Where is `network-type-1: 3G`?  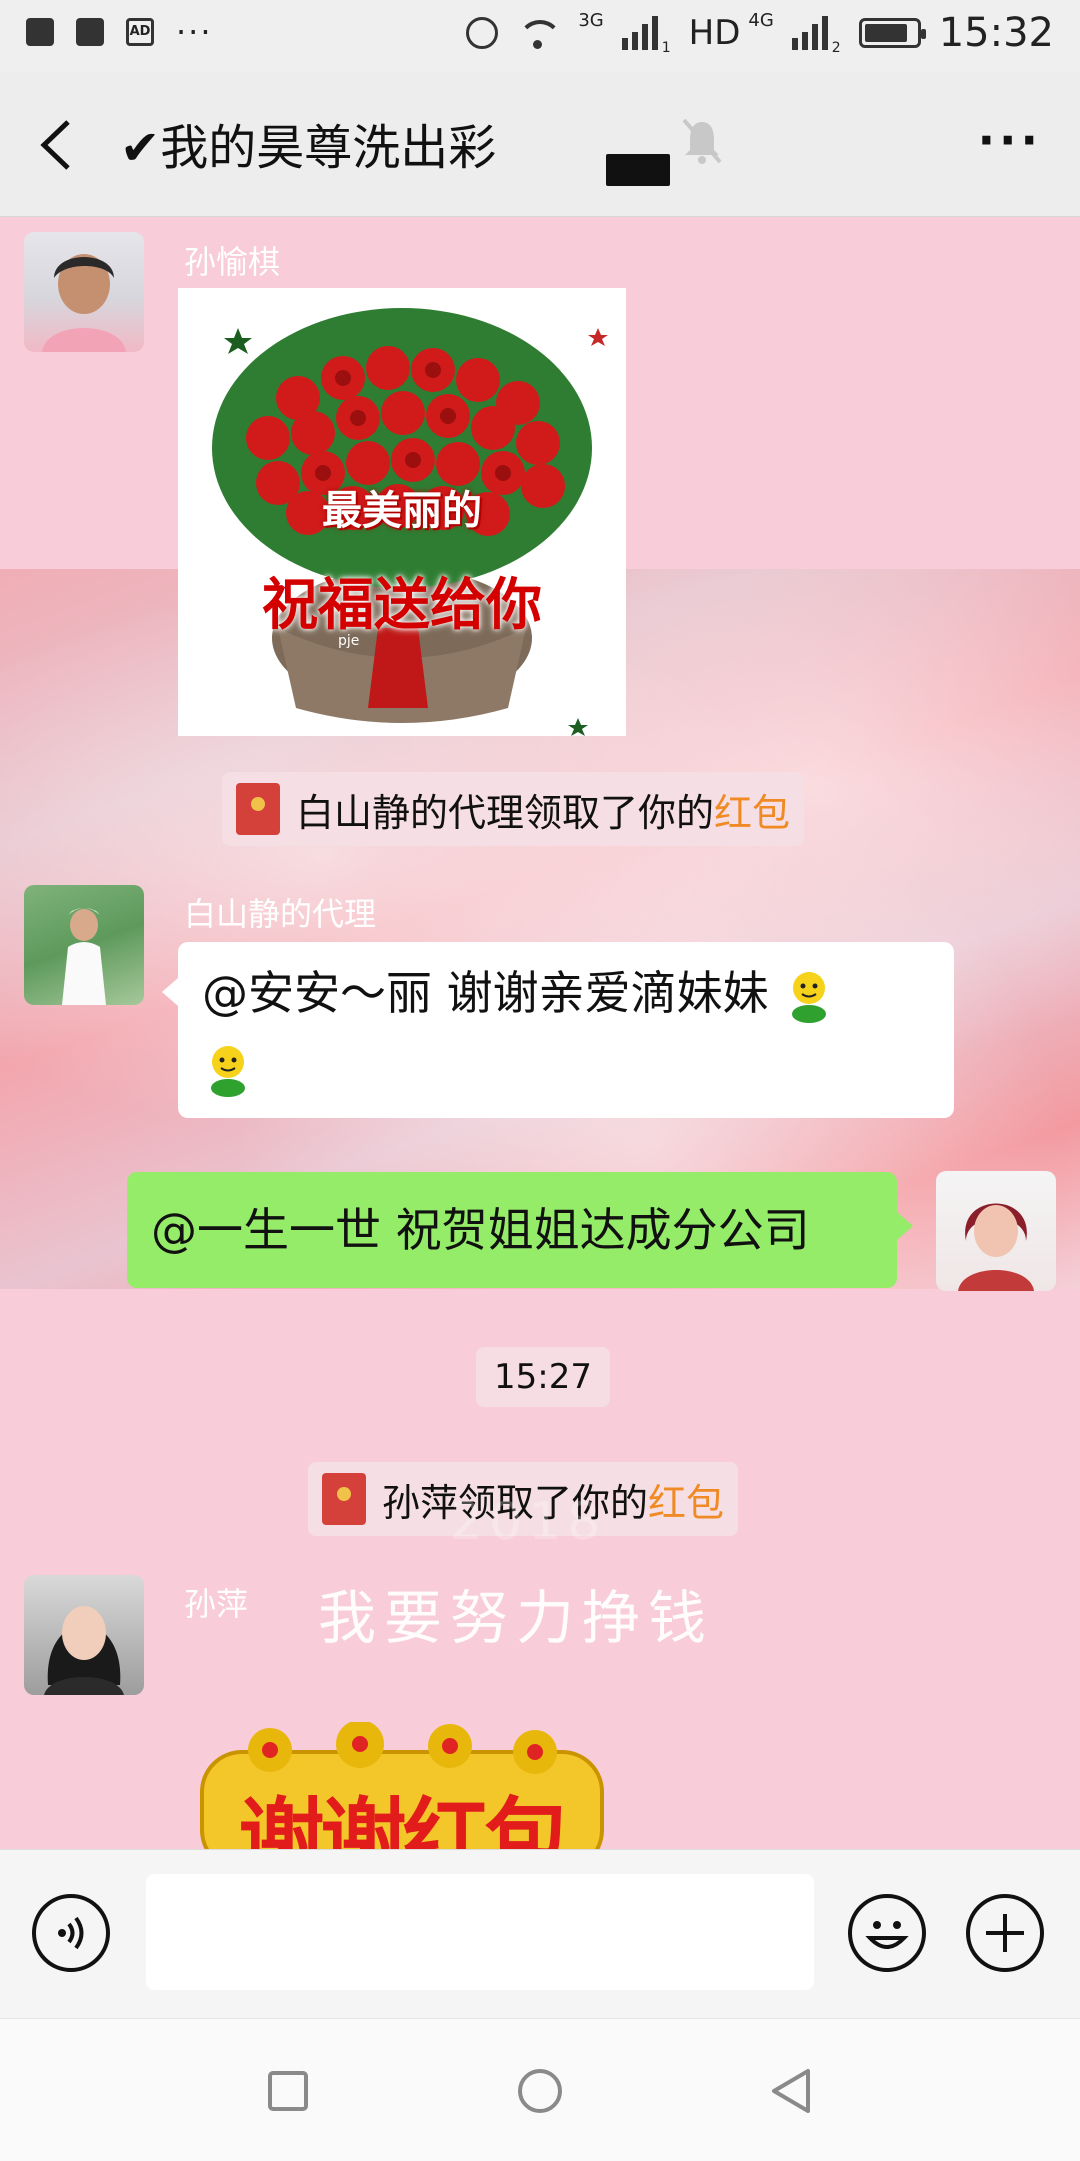 network-type-1: 3G is located at coordinates (591, 20).